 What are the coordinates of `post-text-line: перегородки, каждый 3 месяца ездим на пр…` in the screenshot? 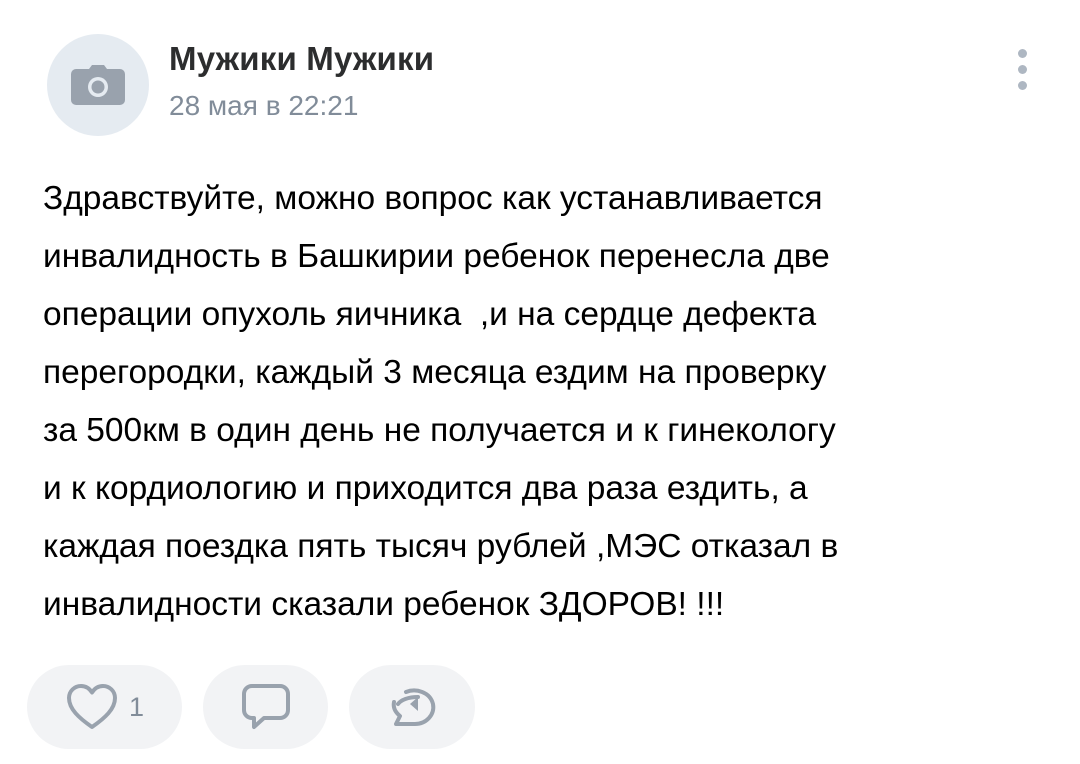 It's located at (435, 372).